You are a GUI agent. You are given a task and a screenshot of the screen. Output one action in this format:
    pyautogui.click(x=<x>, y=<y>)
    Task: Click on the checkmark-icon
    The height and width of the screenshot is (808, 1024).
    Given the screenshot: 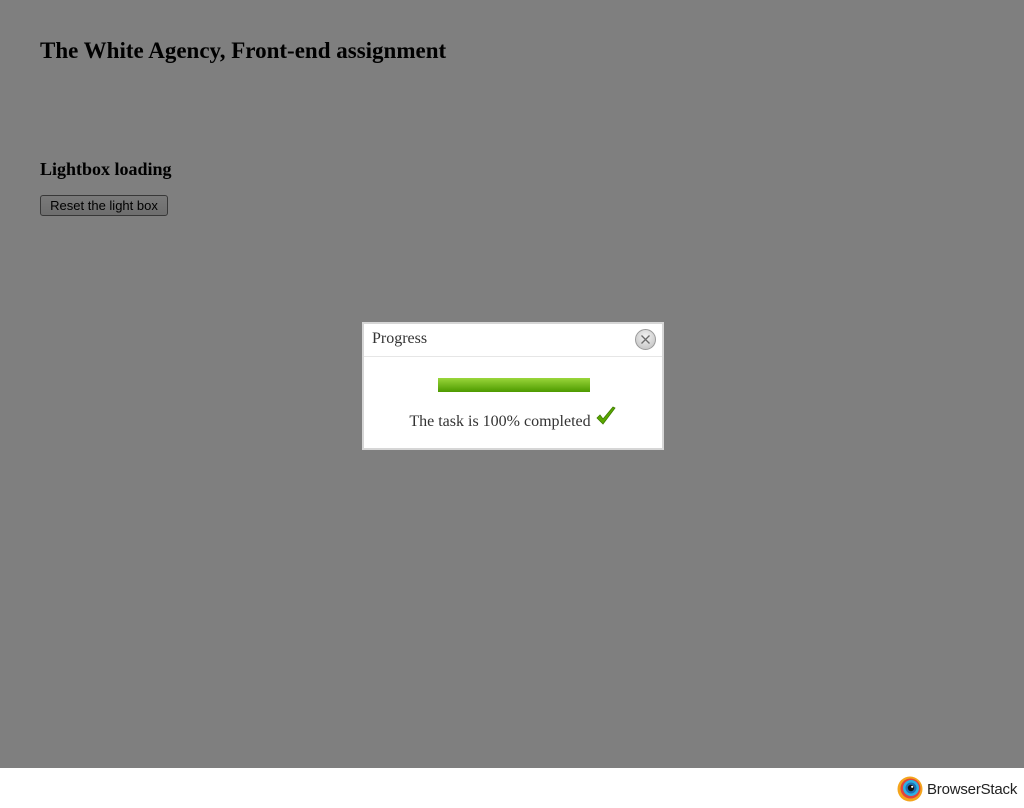 What is the action you would take?
    pyautogui.click(x=606, y=419)
    